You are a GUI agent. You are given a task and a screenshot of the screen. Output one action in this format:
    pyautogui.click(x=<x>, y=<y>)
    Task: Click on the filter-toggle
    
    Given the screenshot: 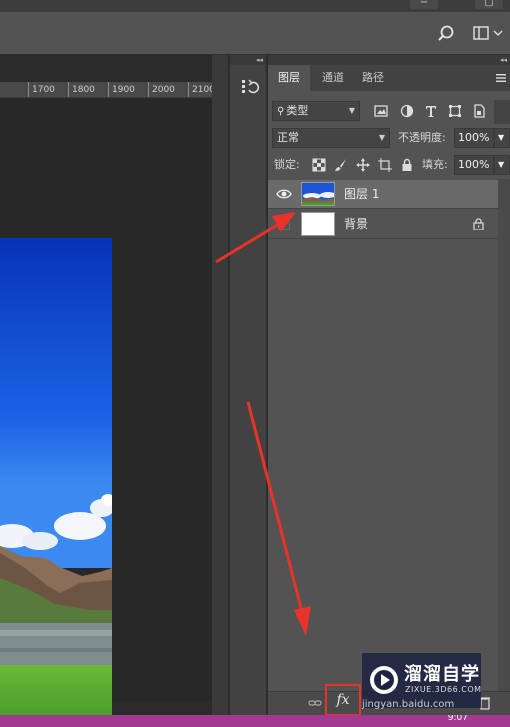 What is the action you would take?
    pyautogui.click(x=502, y=112)
    